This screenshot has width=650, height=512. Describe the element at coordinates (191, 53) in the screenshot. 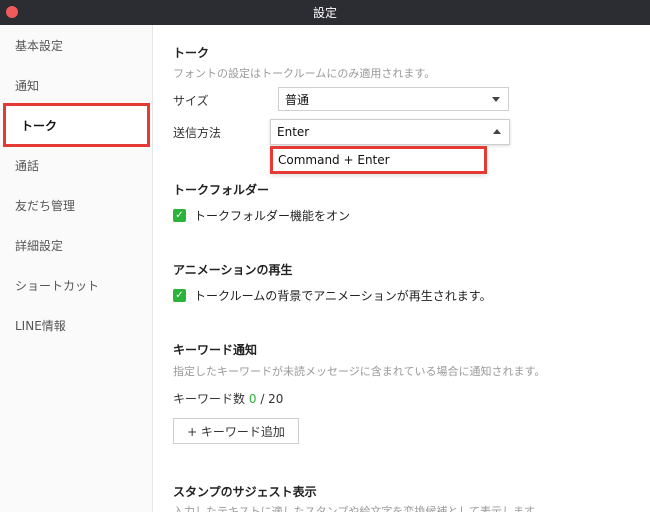

I see `talk-section-title: トーク` at that location.